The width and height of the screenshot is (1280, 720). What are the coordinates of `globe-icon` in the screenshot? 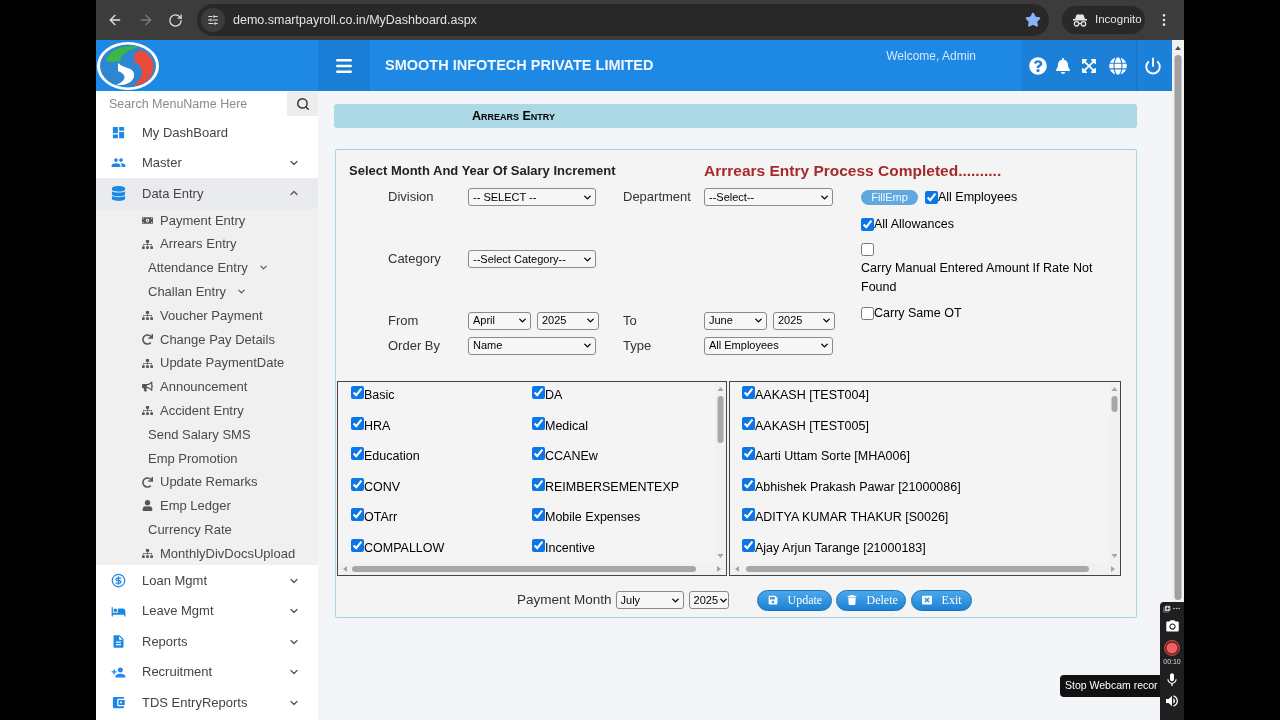 It's located at (1118, 65).